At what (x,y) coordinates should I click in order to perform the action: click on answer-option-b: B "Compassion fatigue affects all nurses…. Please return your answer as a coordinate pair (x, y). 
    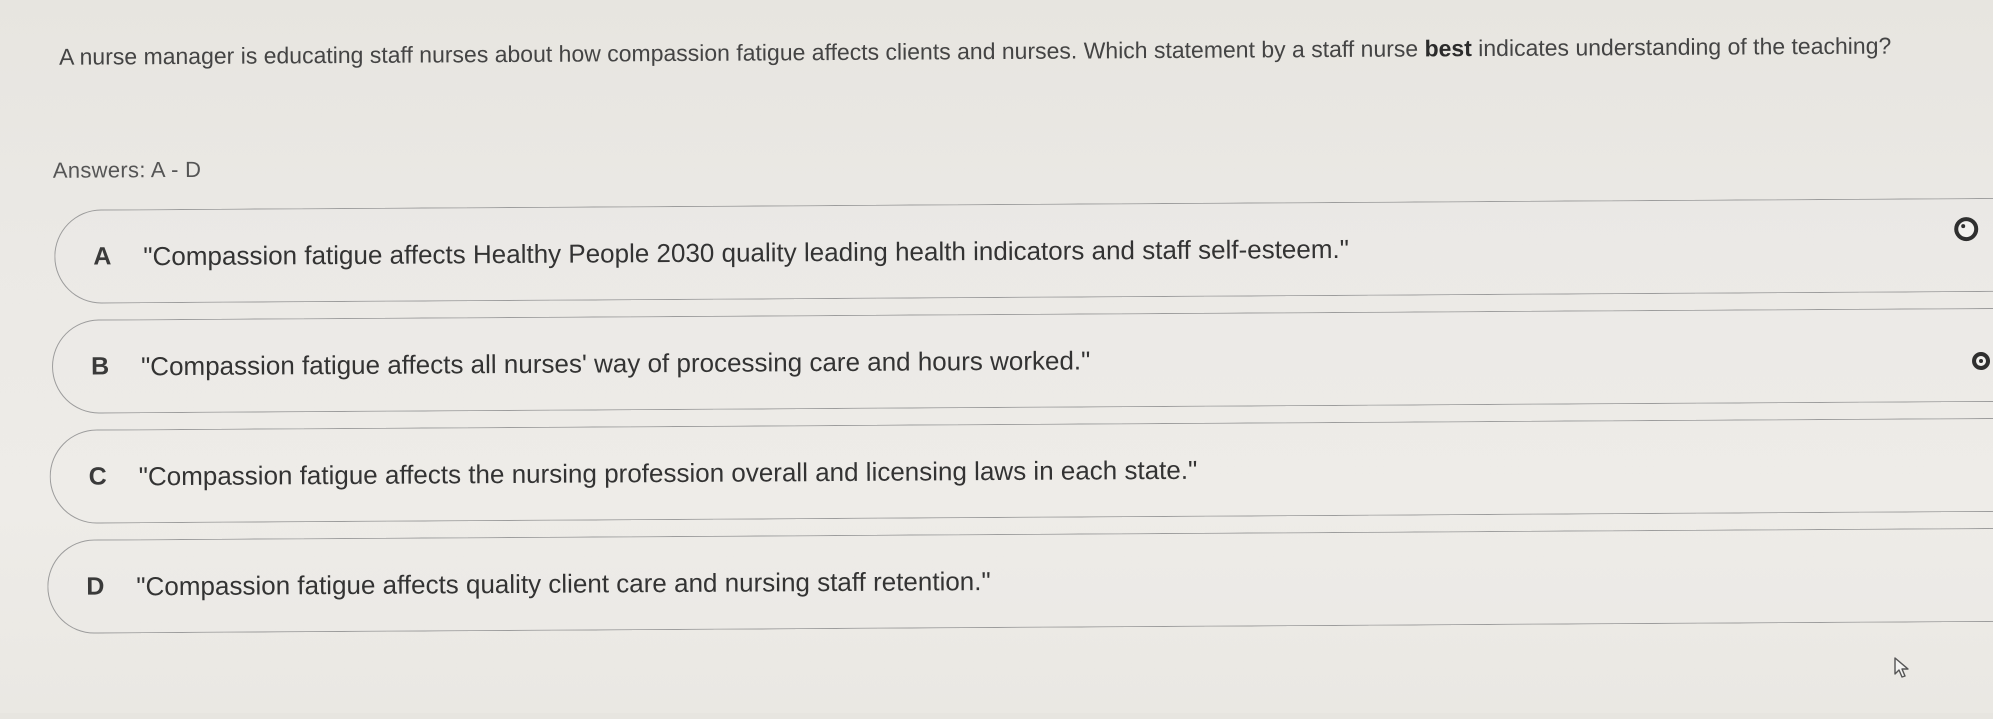
    Looking at the image, I should click on (1022, 360).